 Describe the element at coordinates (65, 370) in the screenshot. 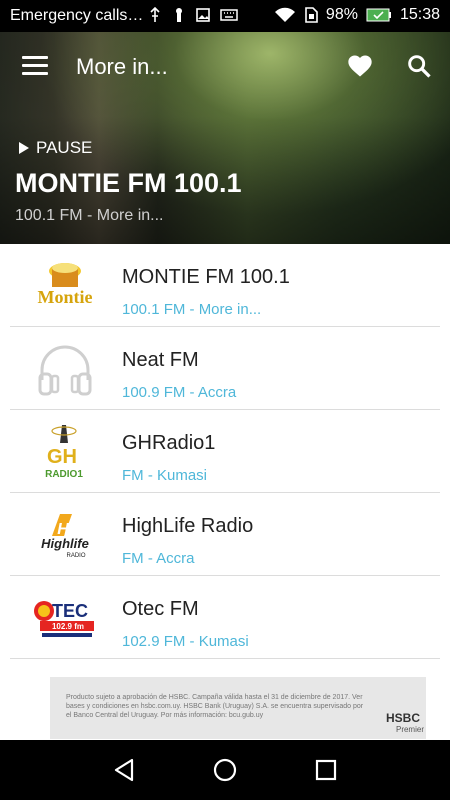

I see `headphones-placeholder-icon` at that location.